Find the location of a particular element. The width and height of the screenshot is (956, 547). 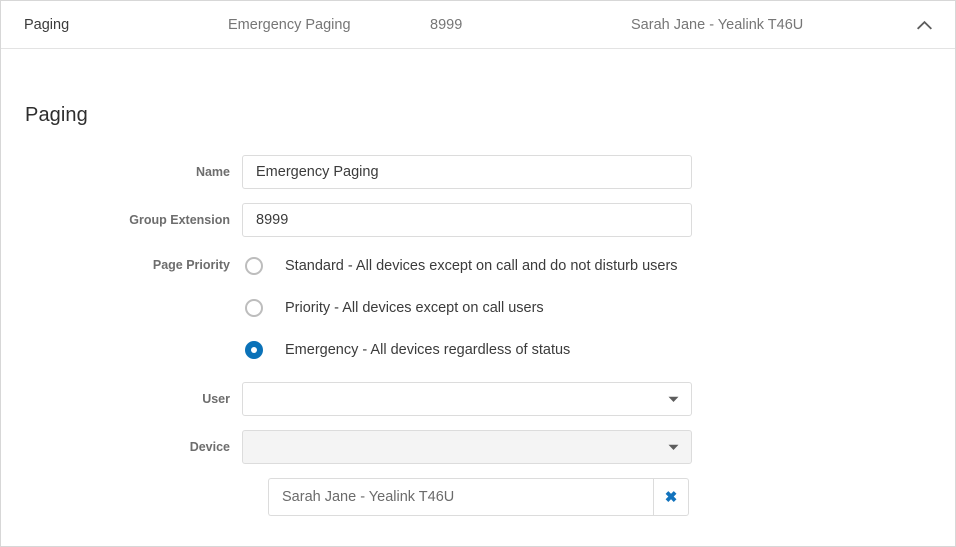

name-input is located at coordinates (467, 172).